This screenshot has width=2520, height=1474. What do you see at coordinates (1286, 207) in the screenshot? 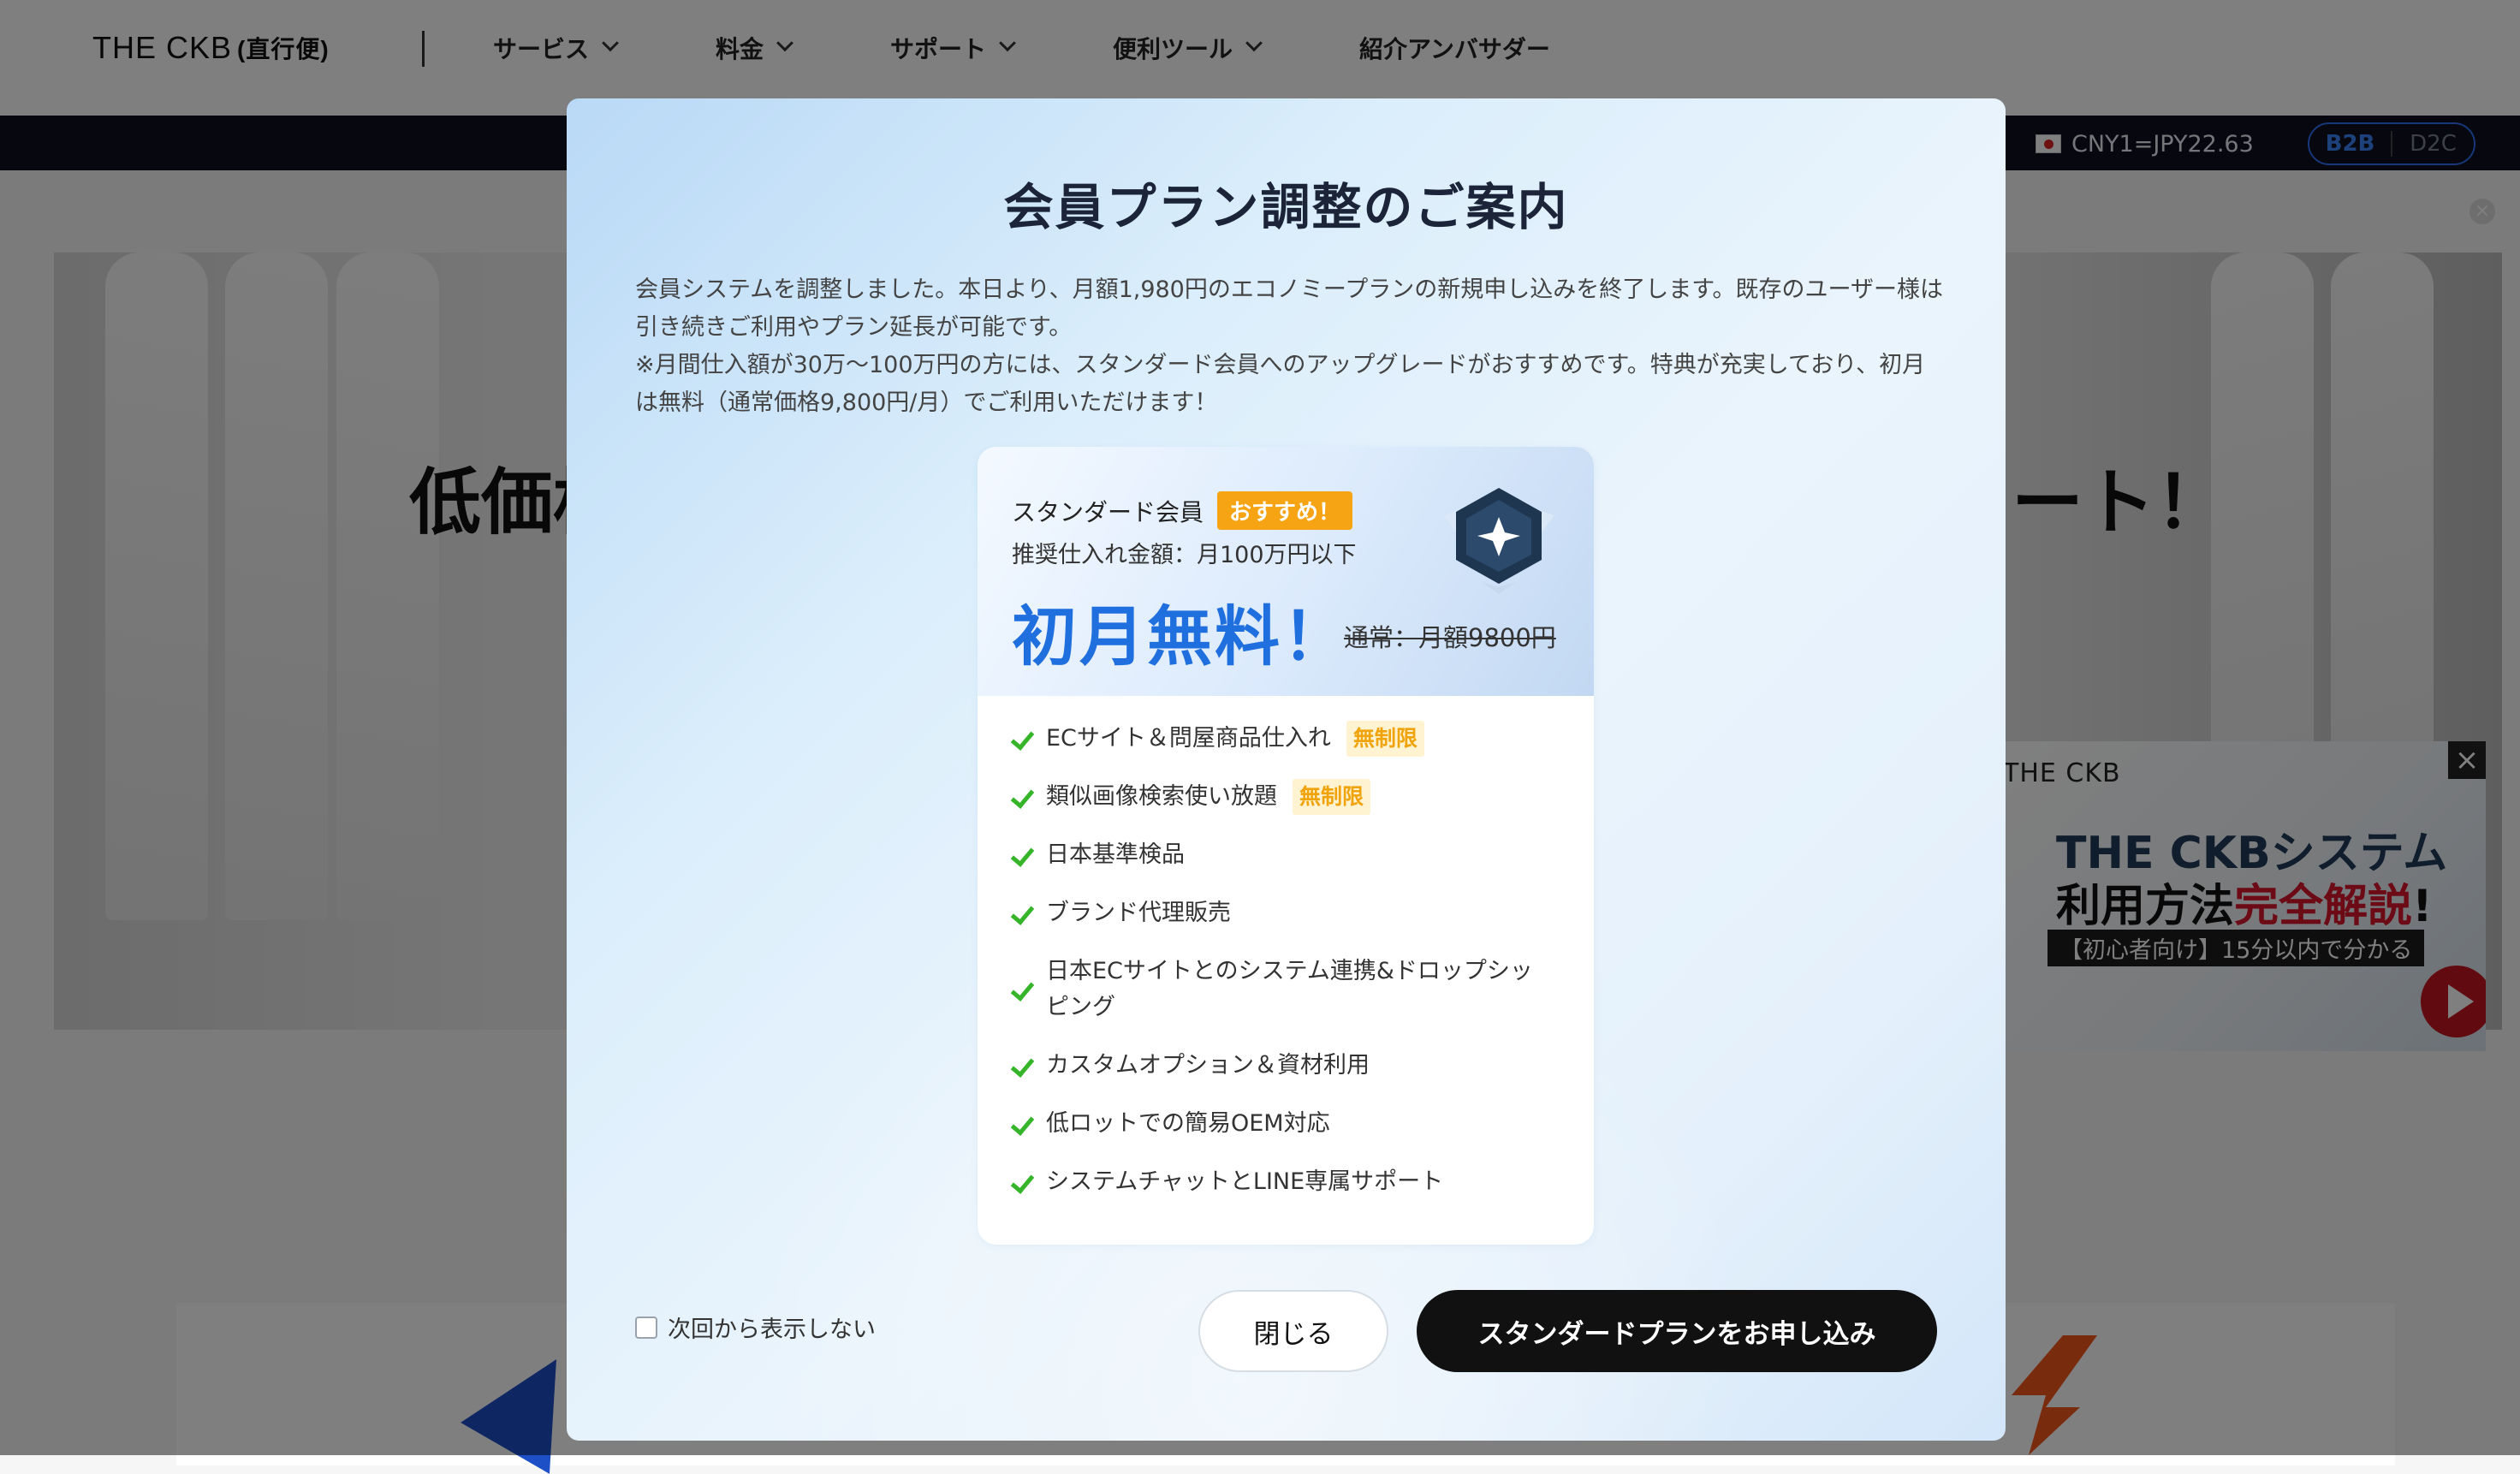
I see `modal-title: 会員プラン調整のご案内` at bounding box center [1286, 207].